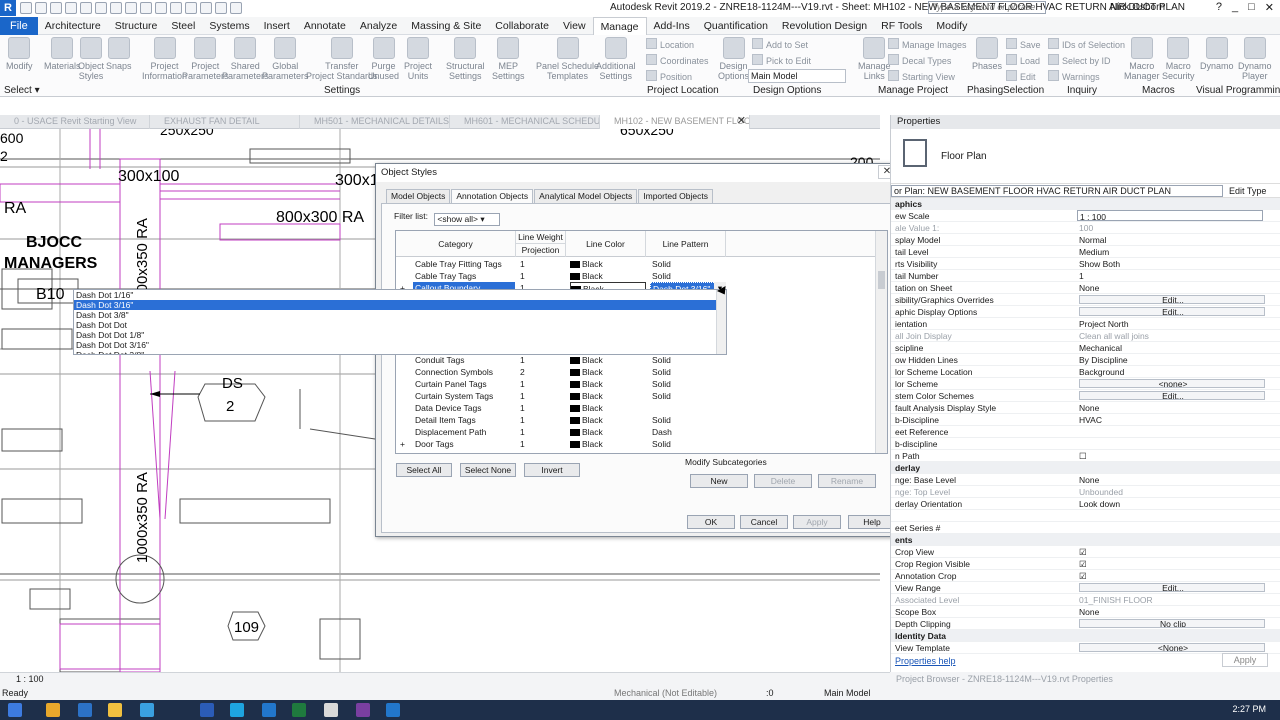 Image resolution: width=1280 pixels, height=720 pixels. What do you see at coordinates (781, 60) in the screenshot?
I see `pick-to-edit-button: Pick to Edit` at bounding box center [781, 60].